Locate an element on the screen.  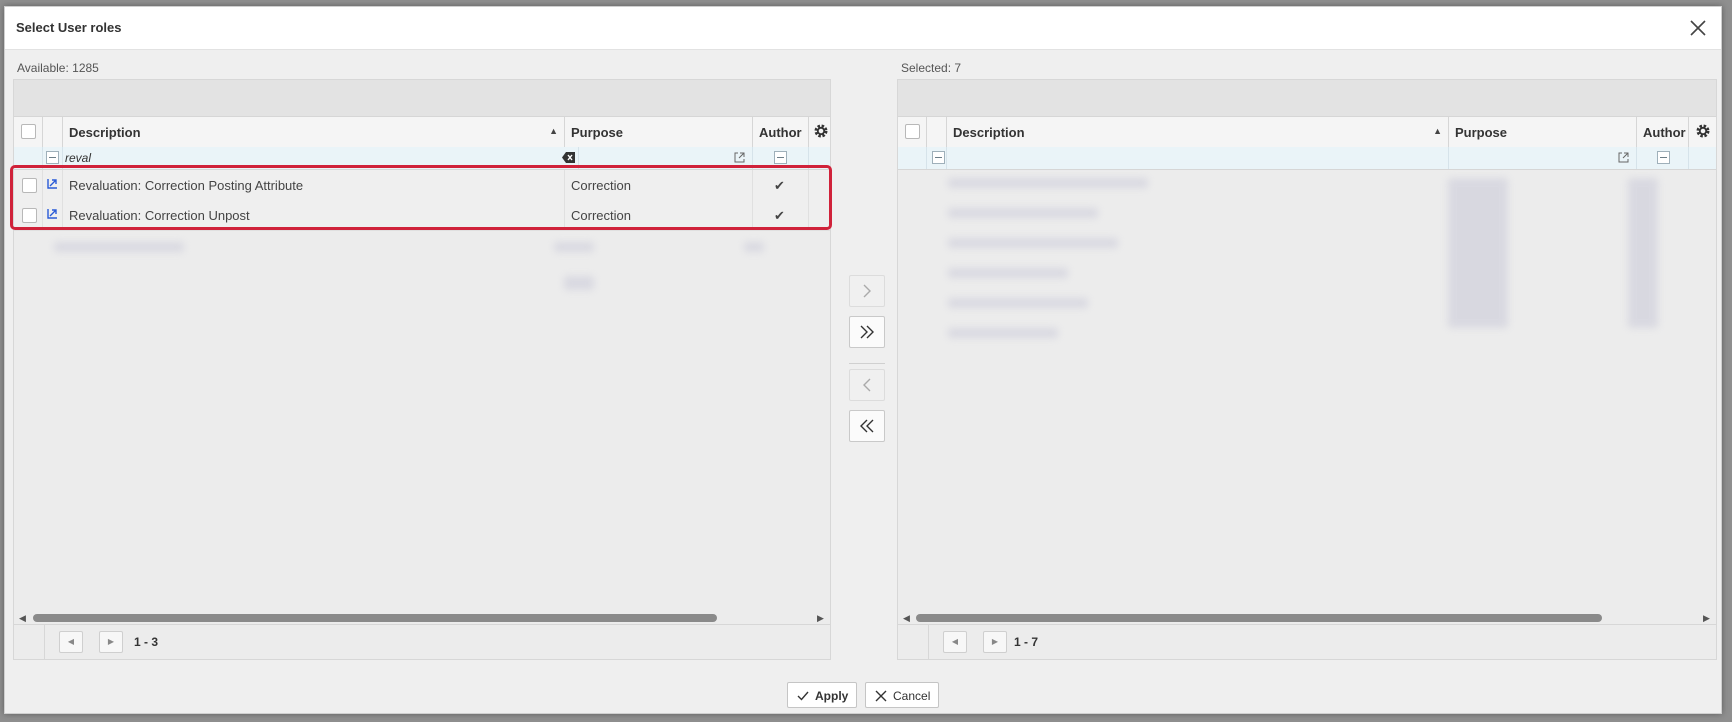
double-chevron-right-icon is located at coordinates (867, 332).